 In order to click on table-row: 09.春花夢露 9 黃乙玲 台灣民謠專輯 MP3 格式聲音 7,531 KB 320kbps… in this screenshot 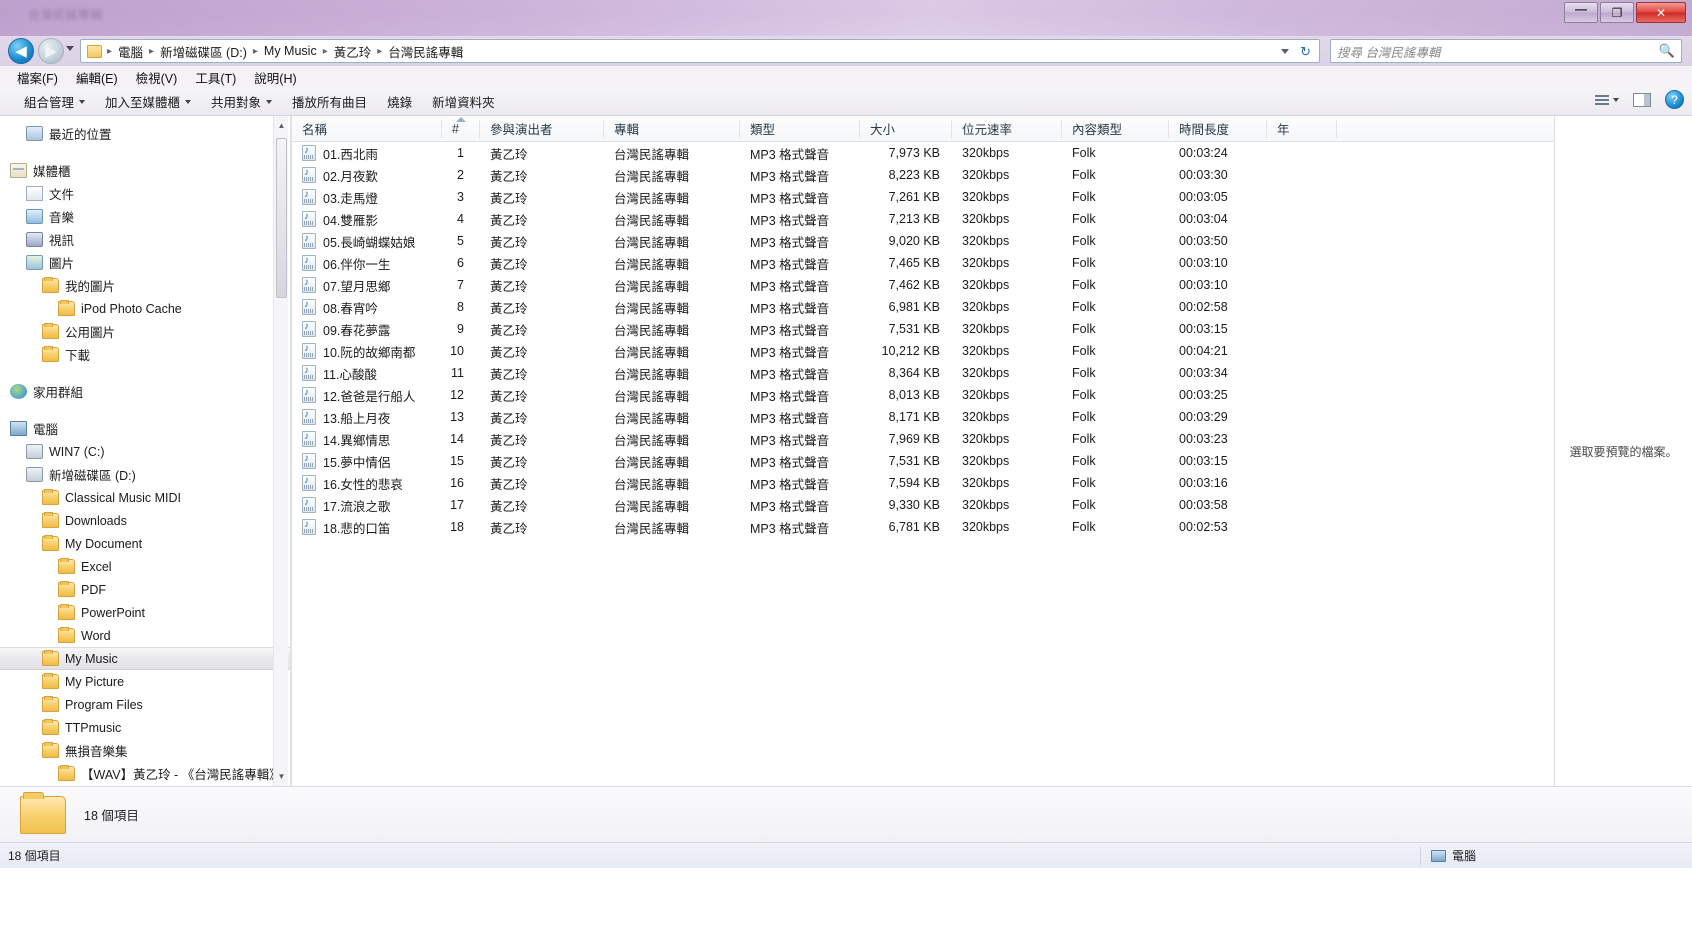, I will do `click(923, 329)`.